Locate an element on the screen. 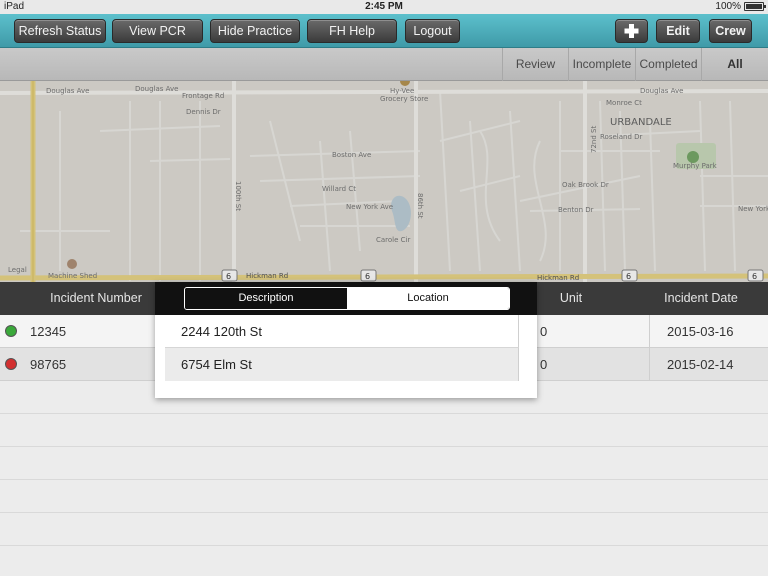  segment-description: Description is located at coordinates (266, 298).